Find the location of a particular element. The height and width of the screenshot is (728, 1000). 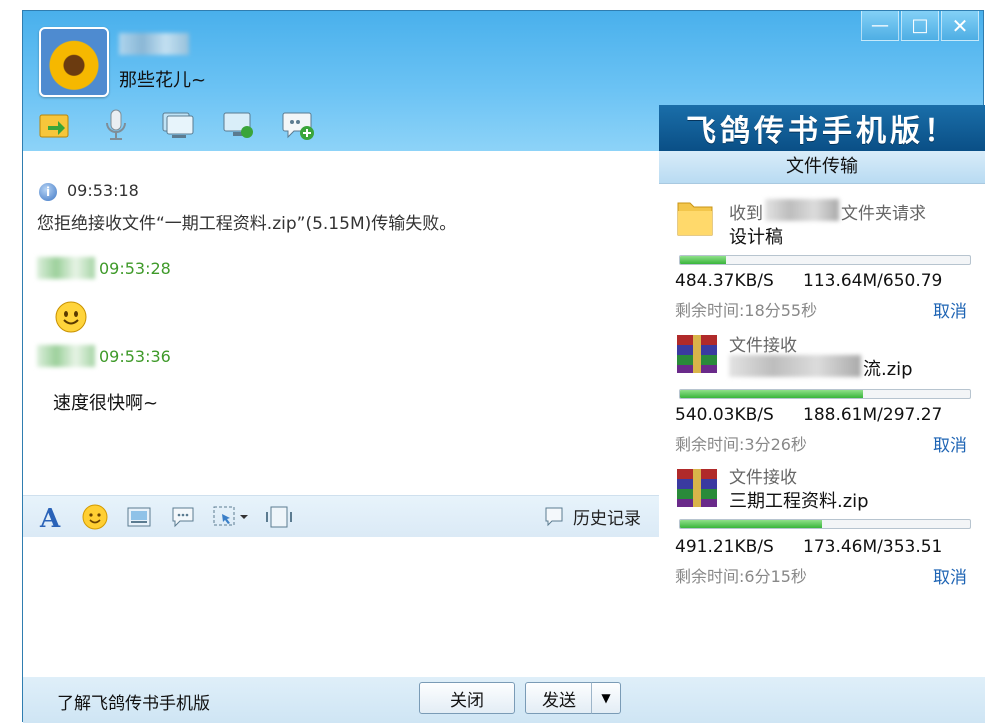

close-icon: ✕ is located at coordinates (960, 25).